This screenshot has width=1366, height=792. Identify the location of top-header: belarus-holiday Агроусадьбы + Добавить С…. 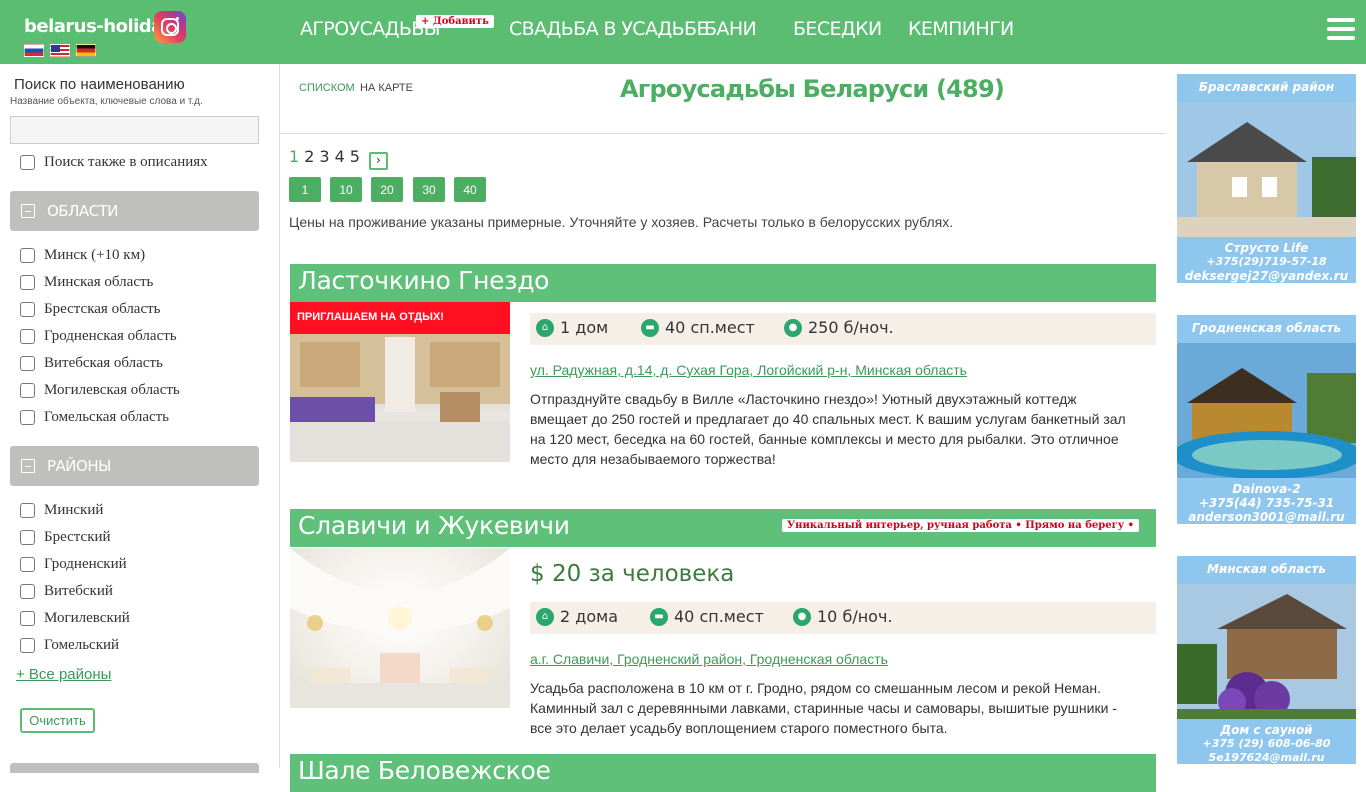
(683, 32).